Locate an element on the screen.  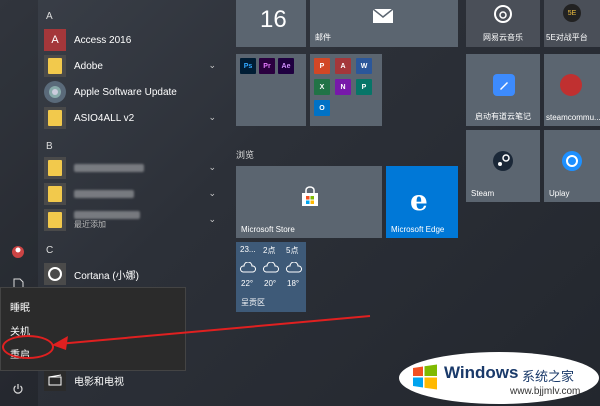
app-blurred-2: ⌄ is located at coordinates (133, 194).